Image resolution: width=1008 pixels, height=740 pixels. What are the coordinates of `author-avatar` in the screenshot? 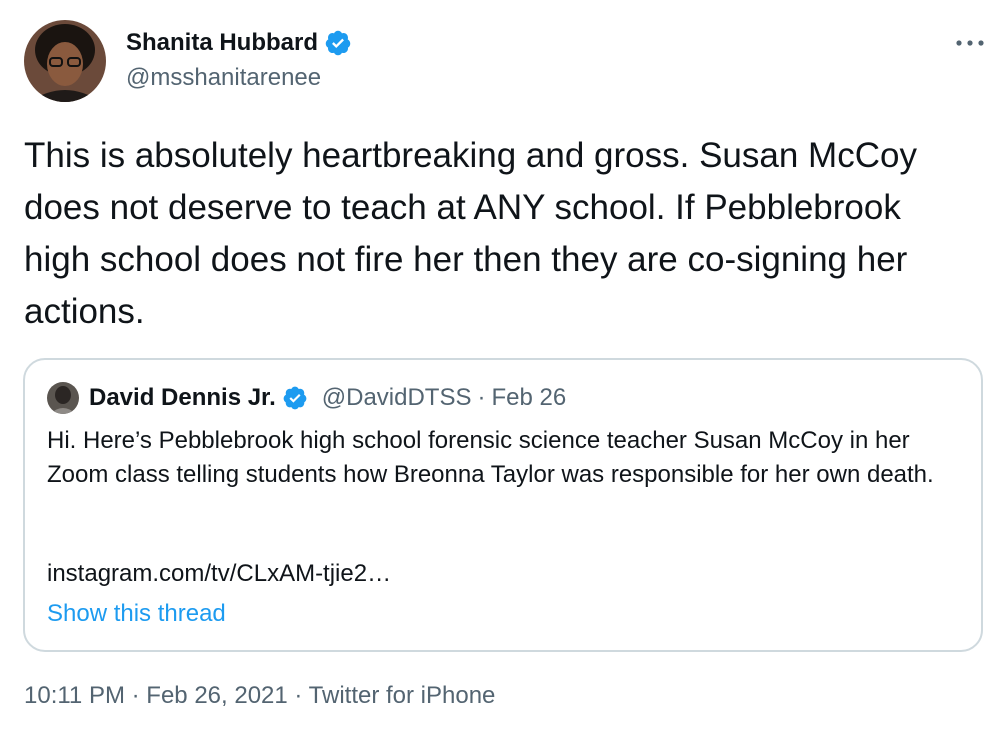 It's located at (65, 61).